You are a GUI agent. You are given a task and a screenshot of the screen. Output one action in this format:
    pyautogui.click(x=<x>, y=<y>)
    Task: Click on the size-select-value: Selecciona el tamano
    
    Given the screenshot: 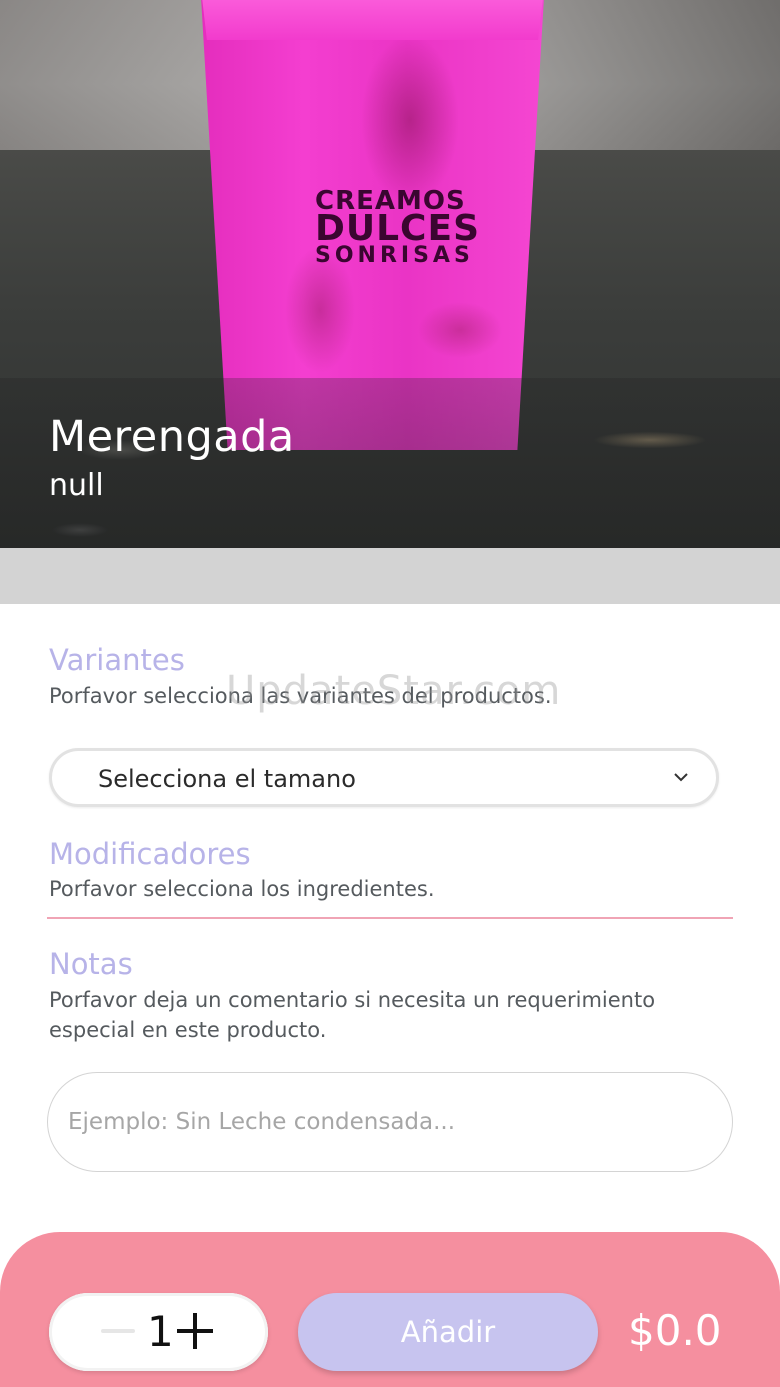 What is the action you would take?
    pyautogui.click(x=227, y=779)
    